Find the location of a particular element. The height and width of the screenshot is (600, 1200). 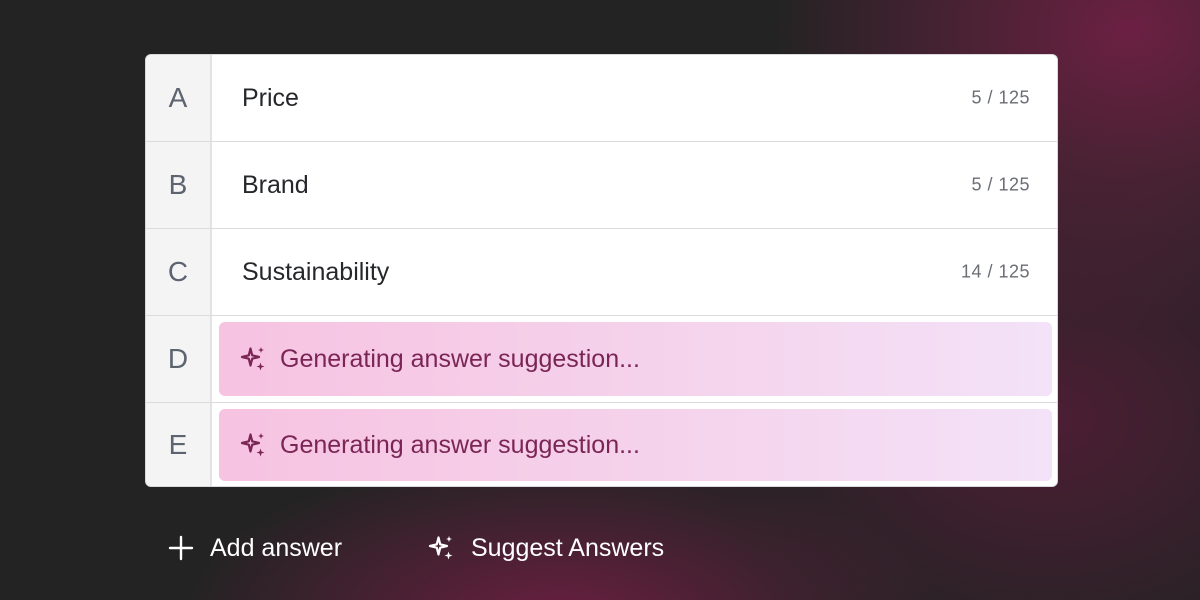

suggest-answers-label: Suggest Answers is located at coordinates (568, 547).